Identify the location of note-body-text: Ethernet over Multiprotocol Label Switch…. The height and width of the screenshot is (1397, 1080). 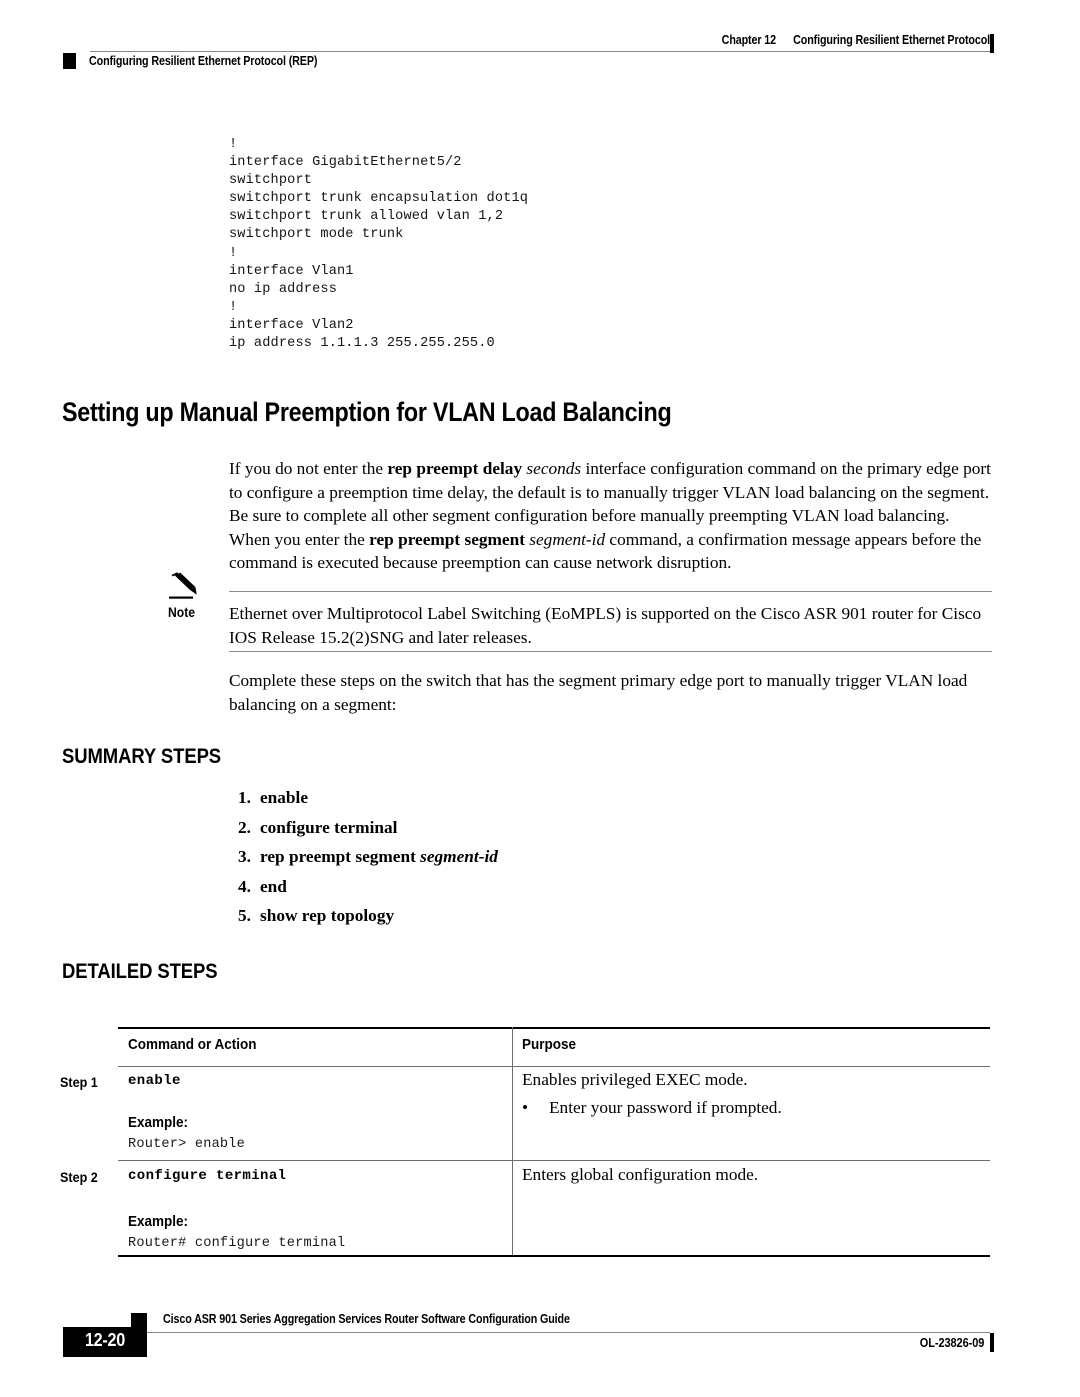
(605, 625).